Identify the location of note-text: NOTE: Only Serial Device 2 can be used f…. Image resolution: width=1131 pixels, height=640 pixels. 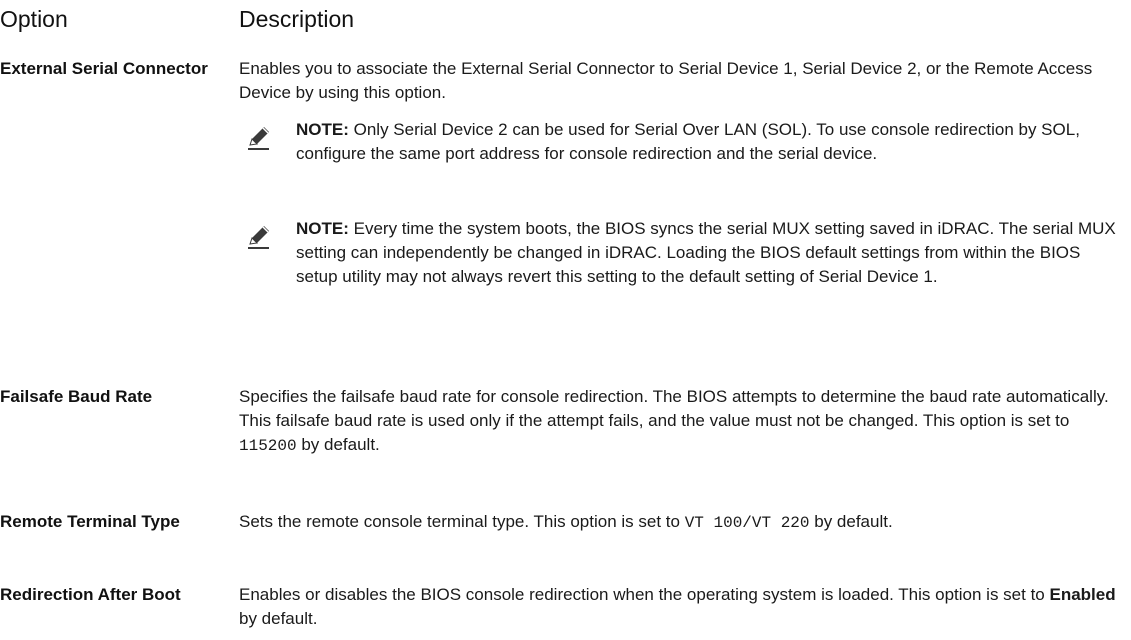
(709, 142).